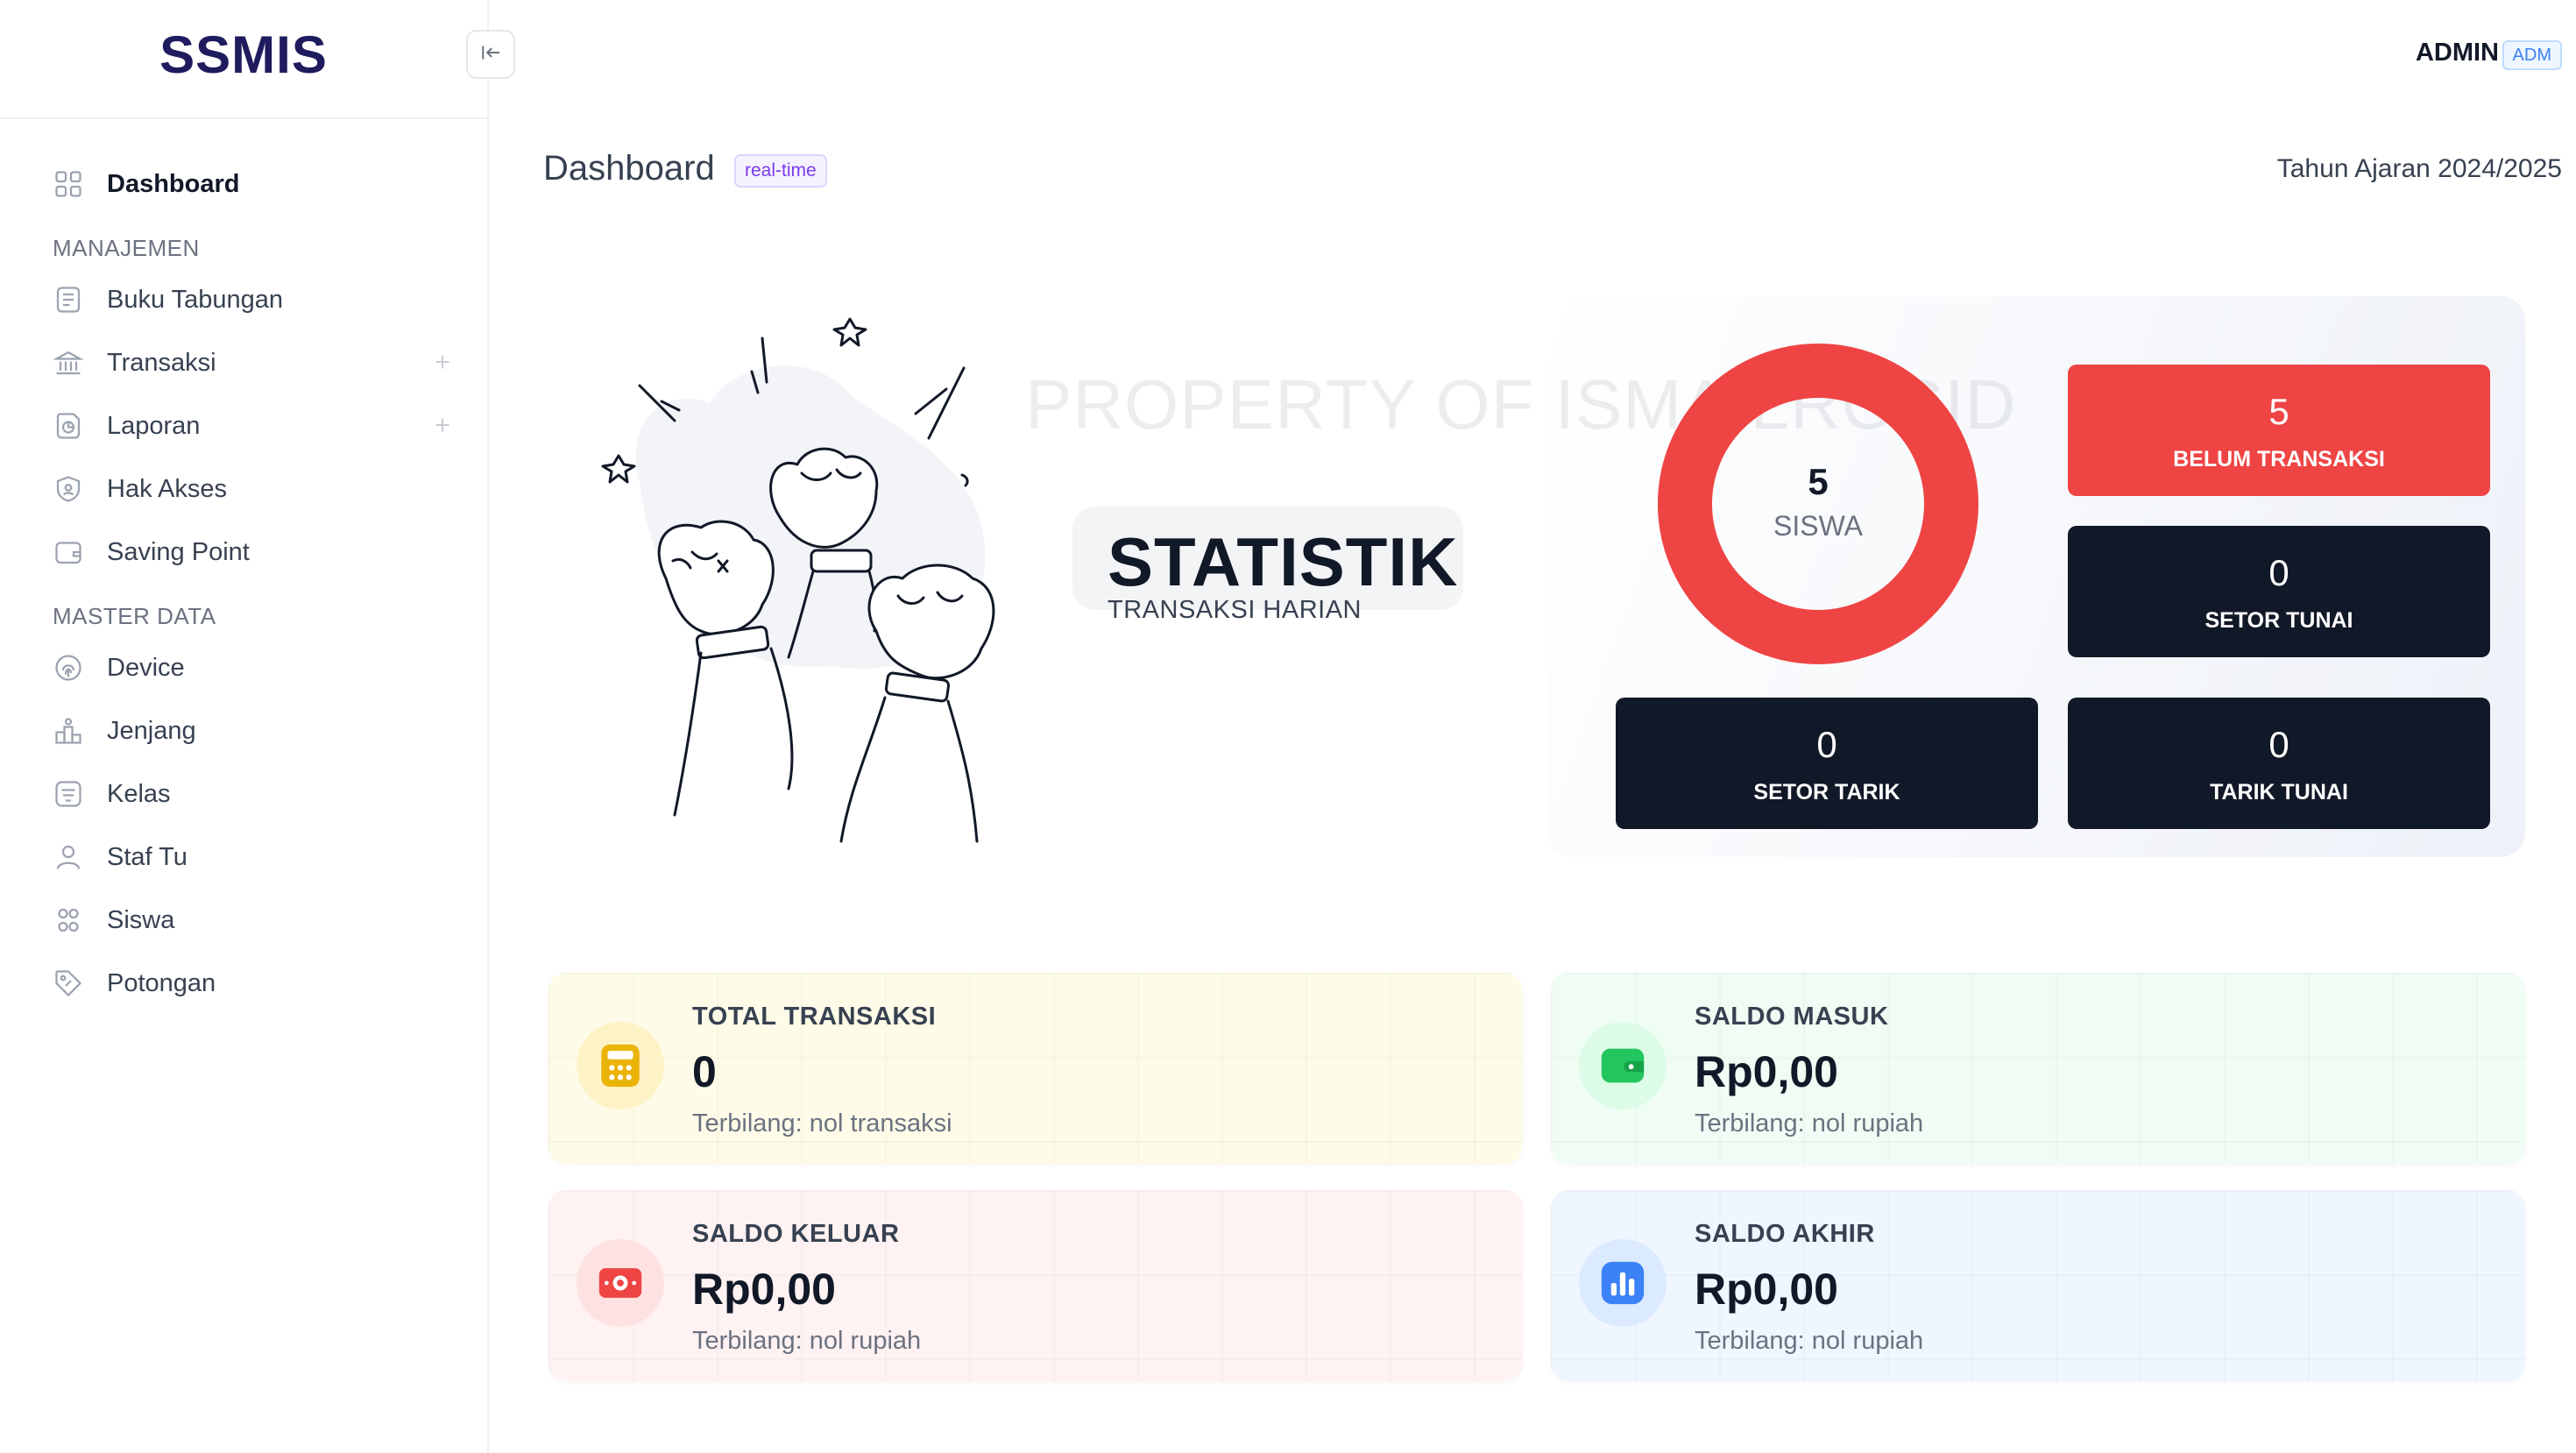 This screenshot has width=2576, height=1453. What do you see at coordinates (2532, 55) in the screenshot?
I see `role-badge: ADM` at bounding box center [2532, 55].